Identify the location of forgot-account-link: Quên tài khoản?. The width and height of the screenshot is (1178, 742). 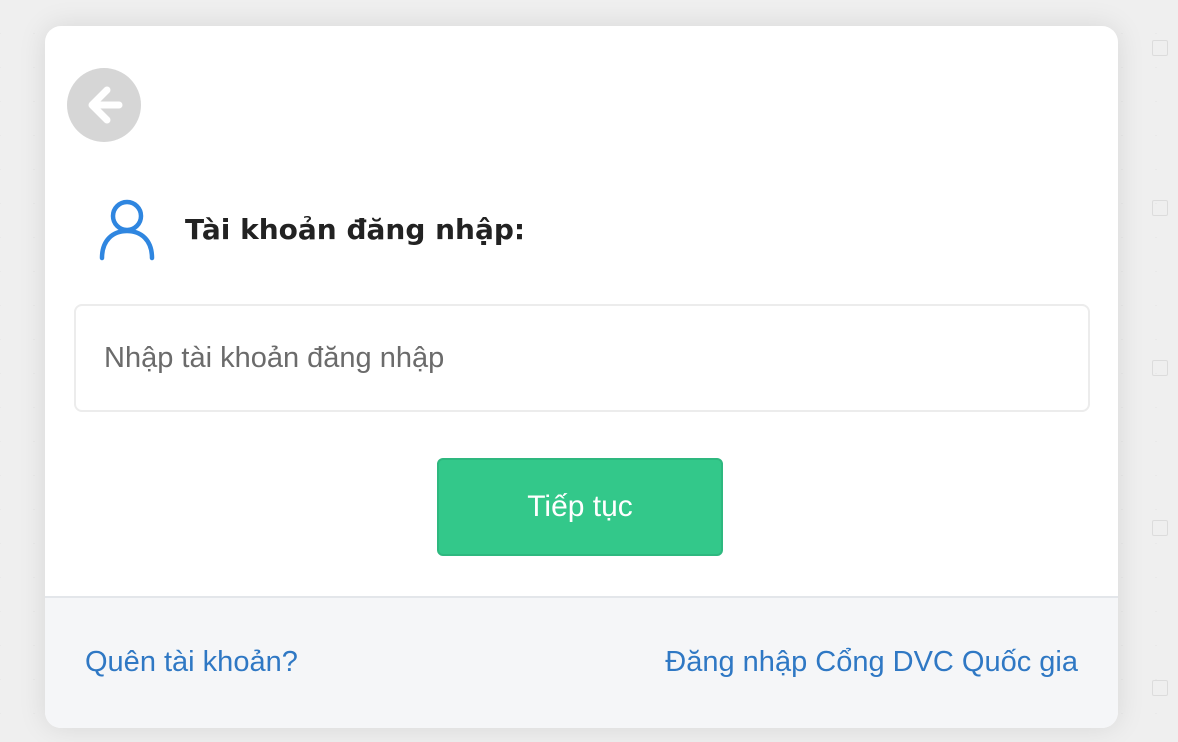
(191, 662).